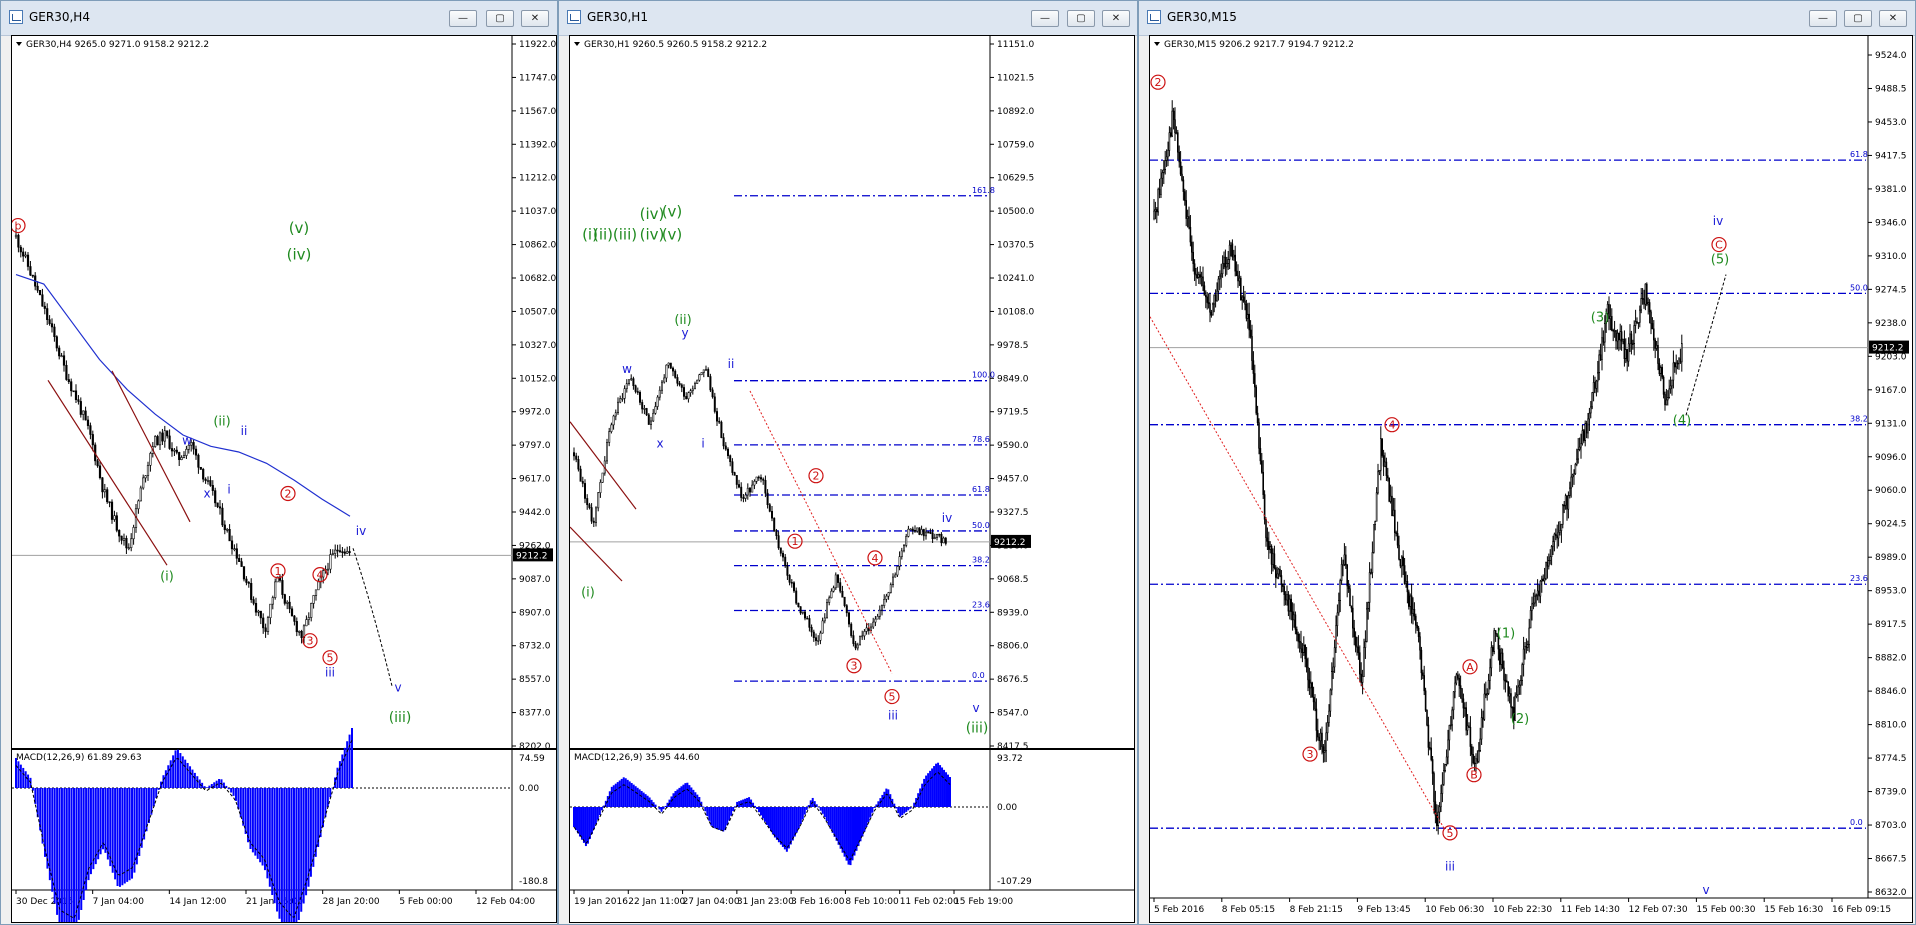 This screenshot has width=1916, height=925. What do you see at coordinates (1891, 123) in the screenshot?
I see `price-tick-label: 9453.0` at bounding box center [1891, 123].